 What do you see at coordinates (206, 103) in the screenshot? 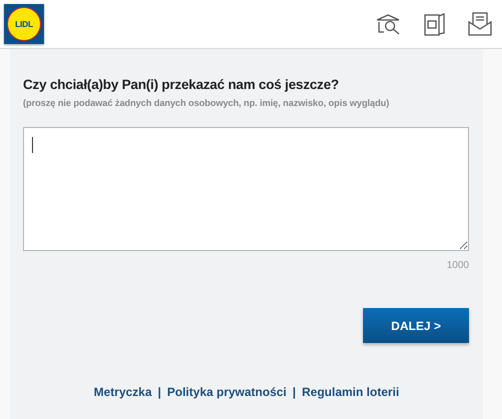
I see `hint-text: (proszę nie podawać żadnych danych osobowych, np. imię, nazwisko, opis wyglądu)` at bounding box center [206, 103].